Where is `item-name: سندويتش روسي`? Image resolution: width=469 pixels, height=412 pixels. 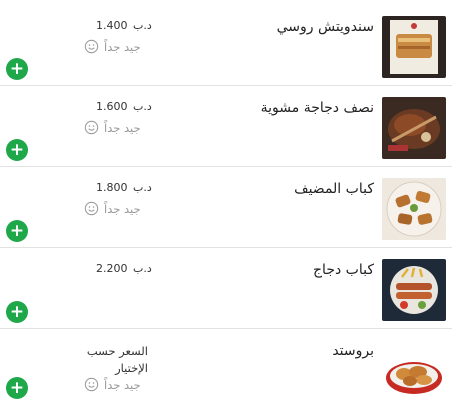 item-name: سندويتش روسي is located at coordinates (325, 27).